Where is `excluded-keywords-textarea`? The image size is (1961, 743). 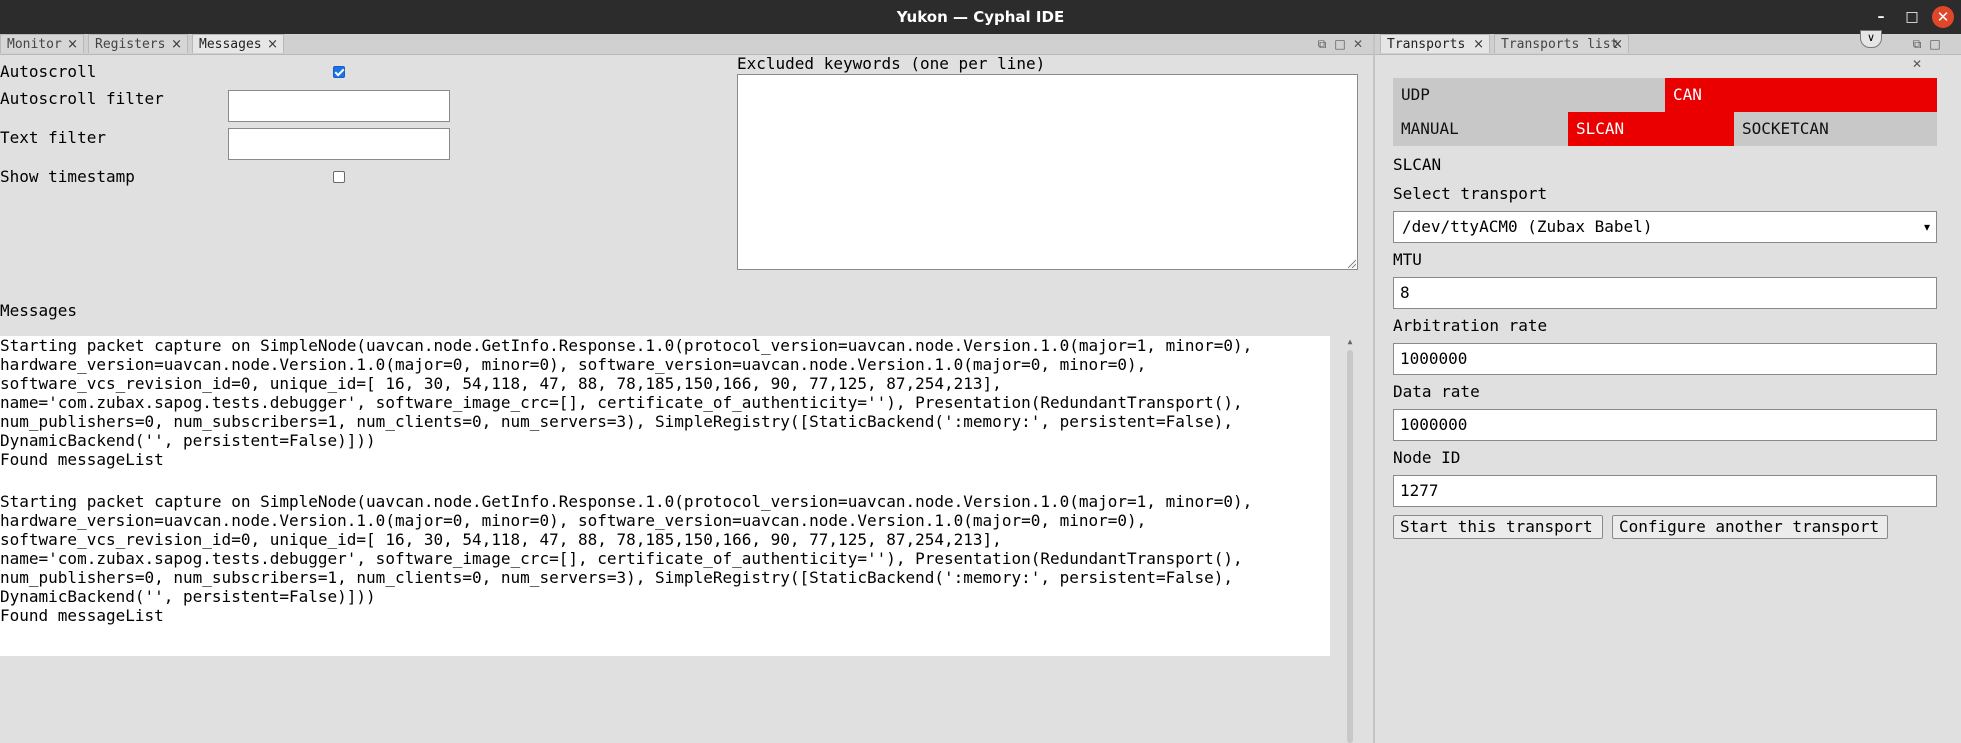
excluded-keywords-textarea is located at coordinates (1047, 172).